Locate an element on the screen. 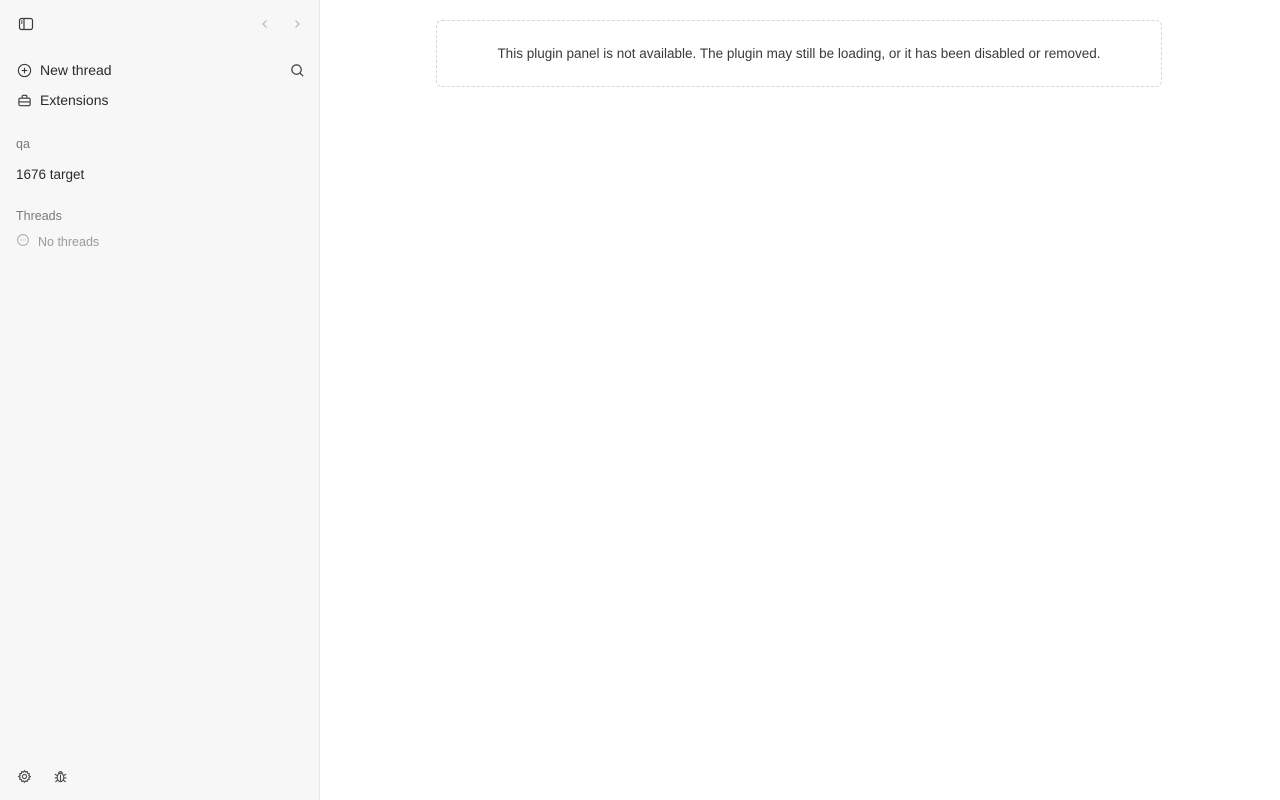 Image resolution: width=1280 pixels, height=800 pixels. extensions-icon is located at coordinates (24, 100).